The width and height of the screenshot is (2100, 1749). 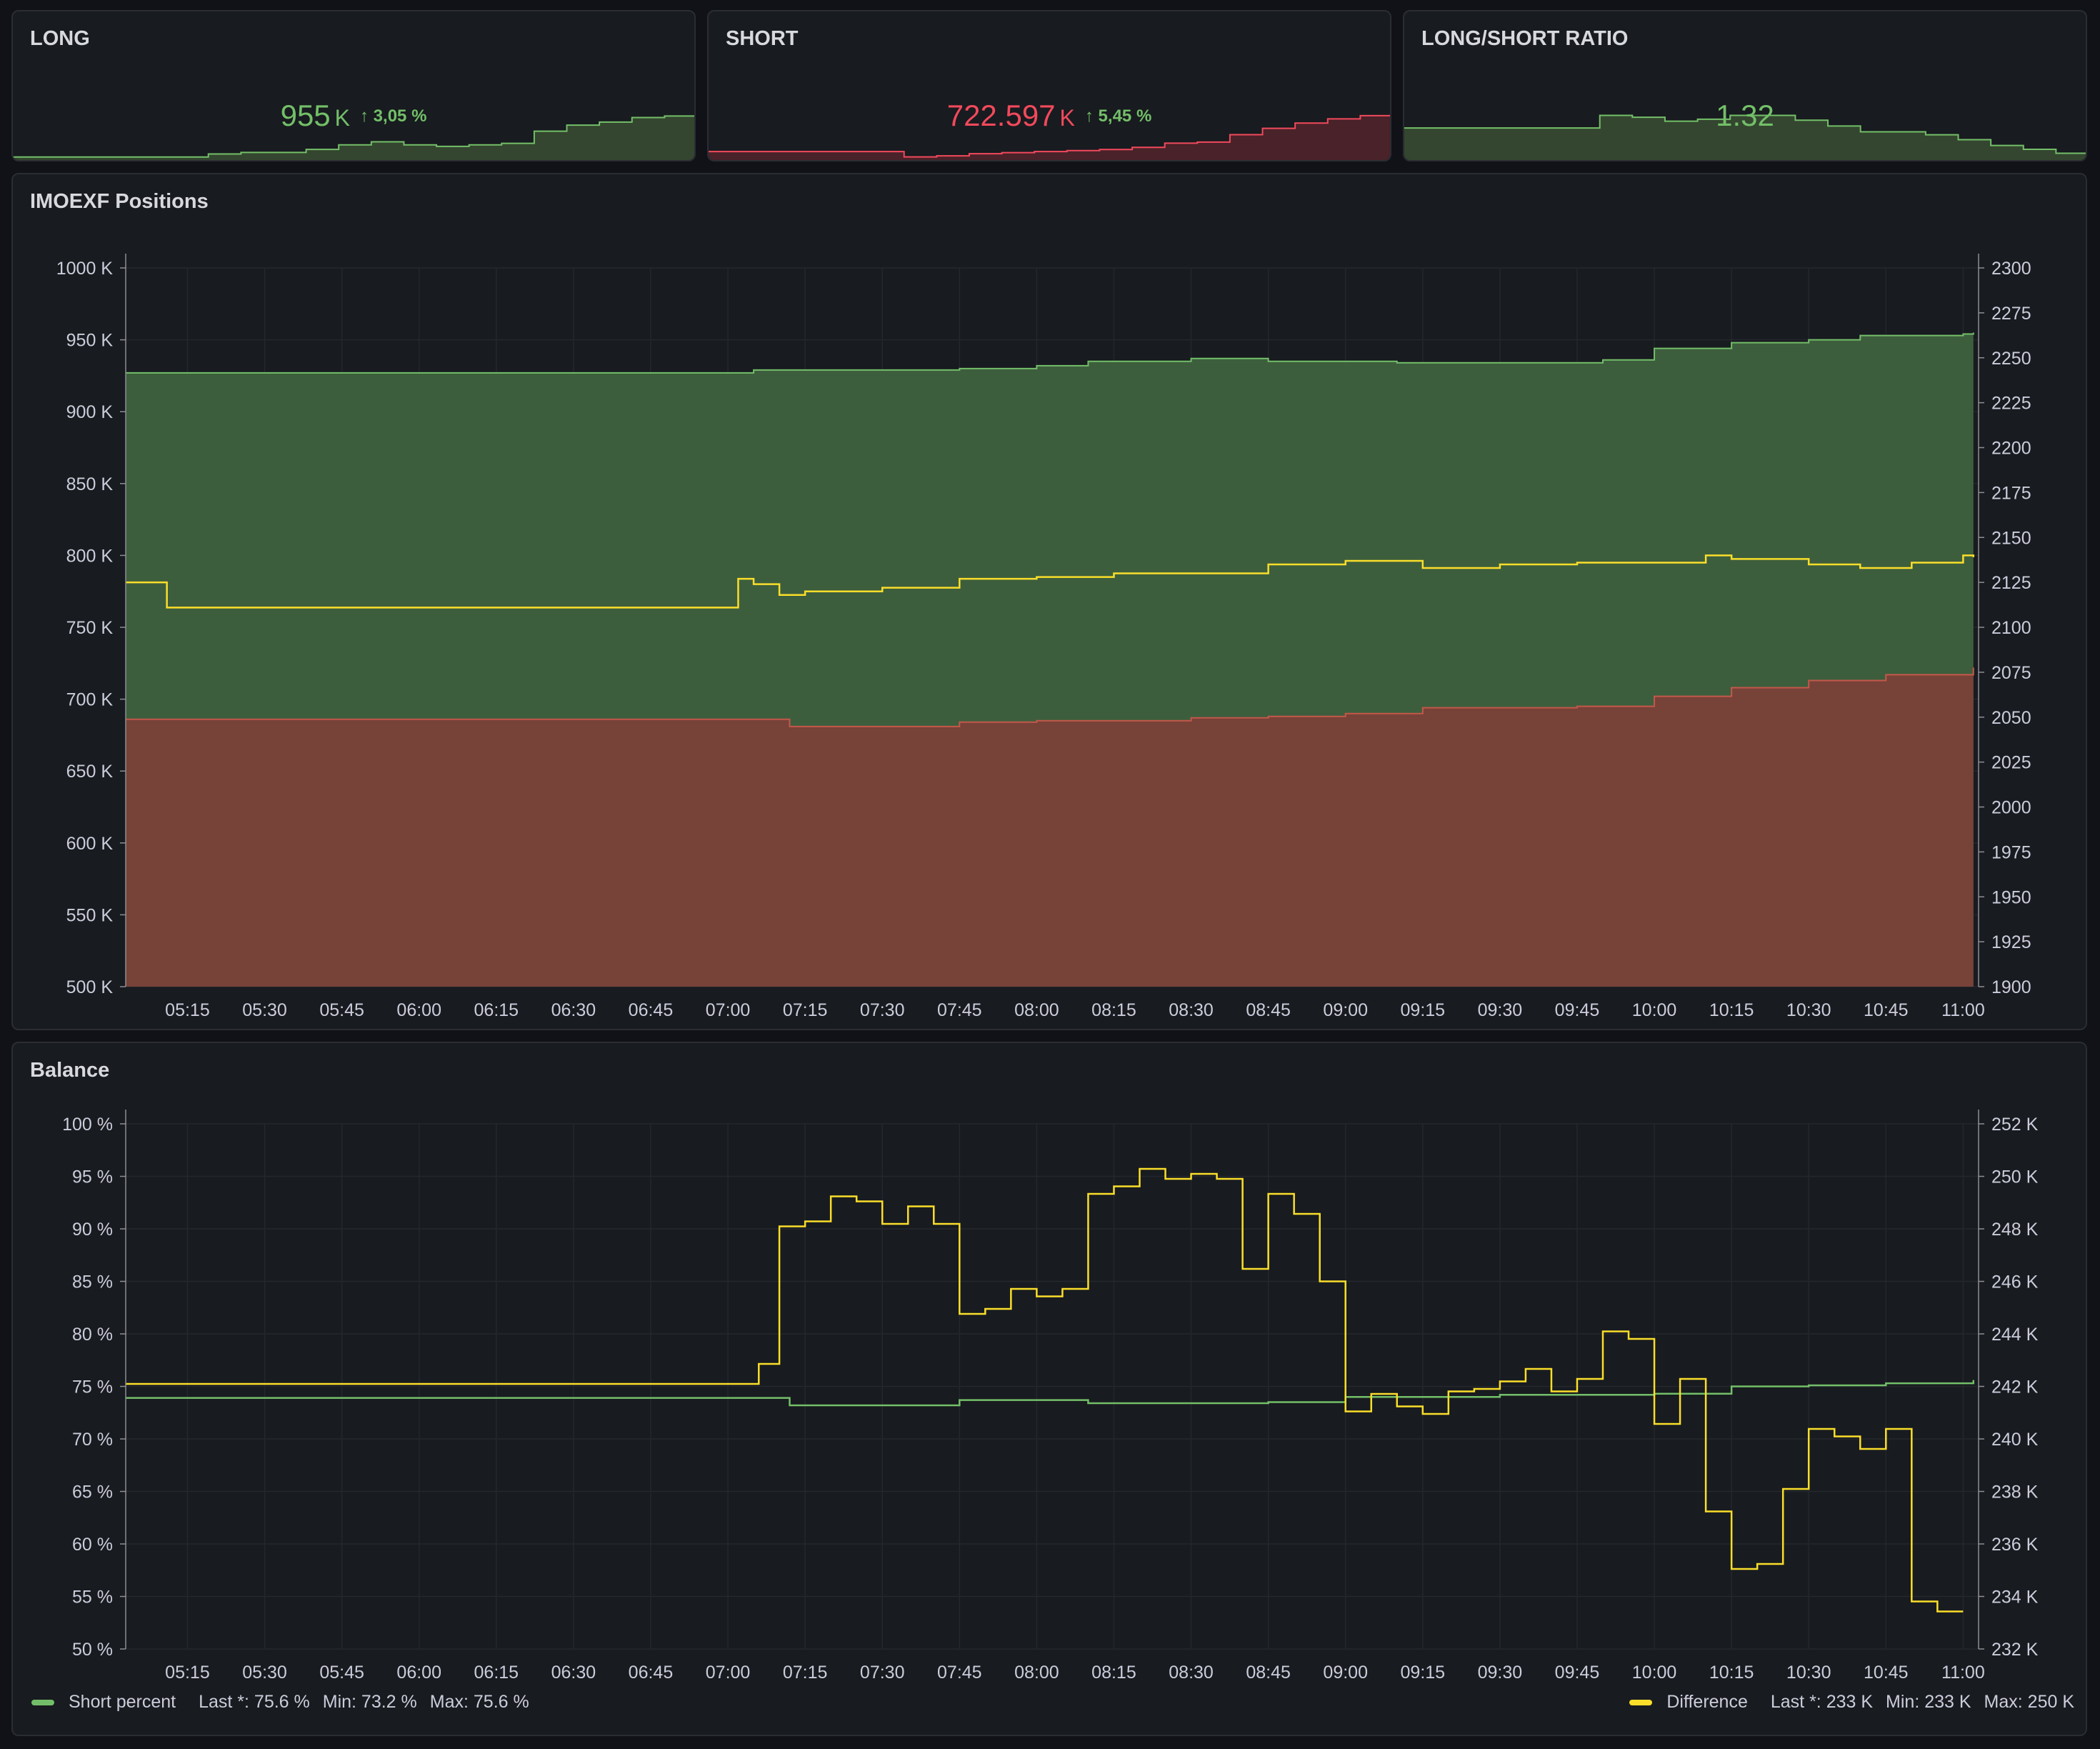 What do you see at coordinates (479, 1702) in the screenshot?
I see `legend-stat-max: Max: 75.6 %` at bounding box center [479, 1702].